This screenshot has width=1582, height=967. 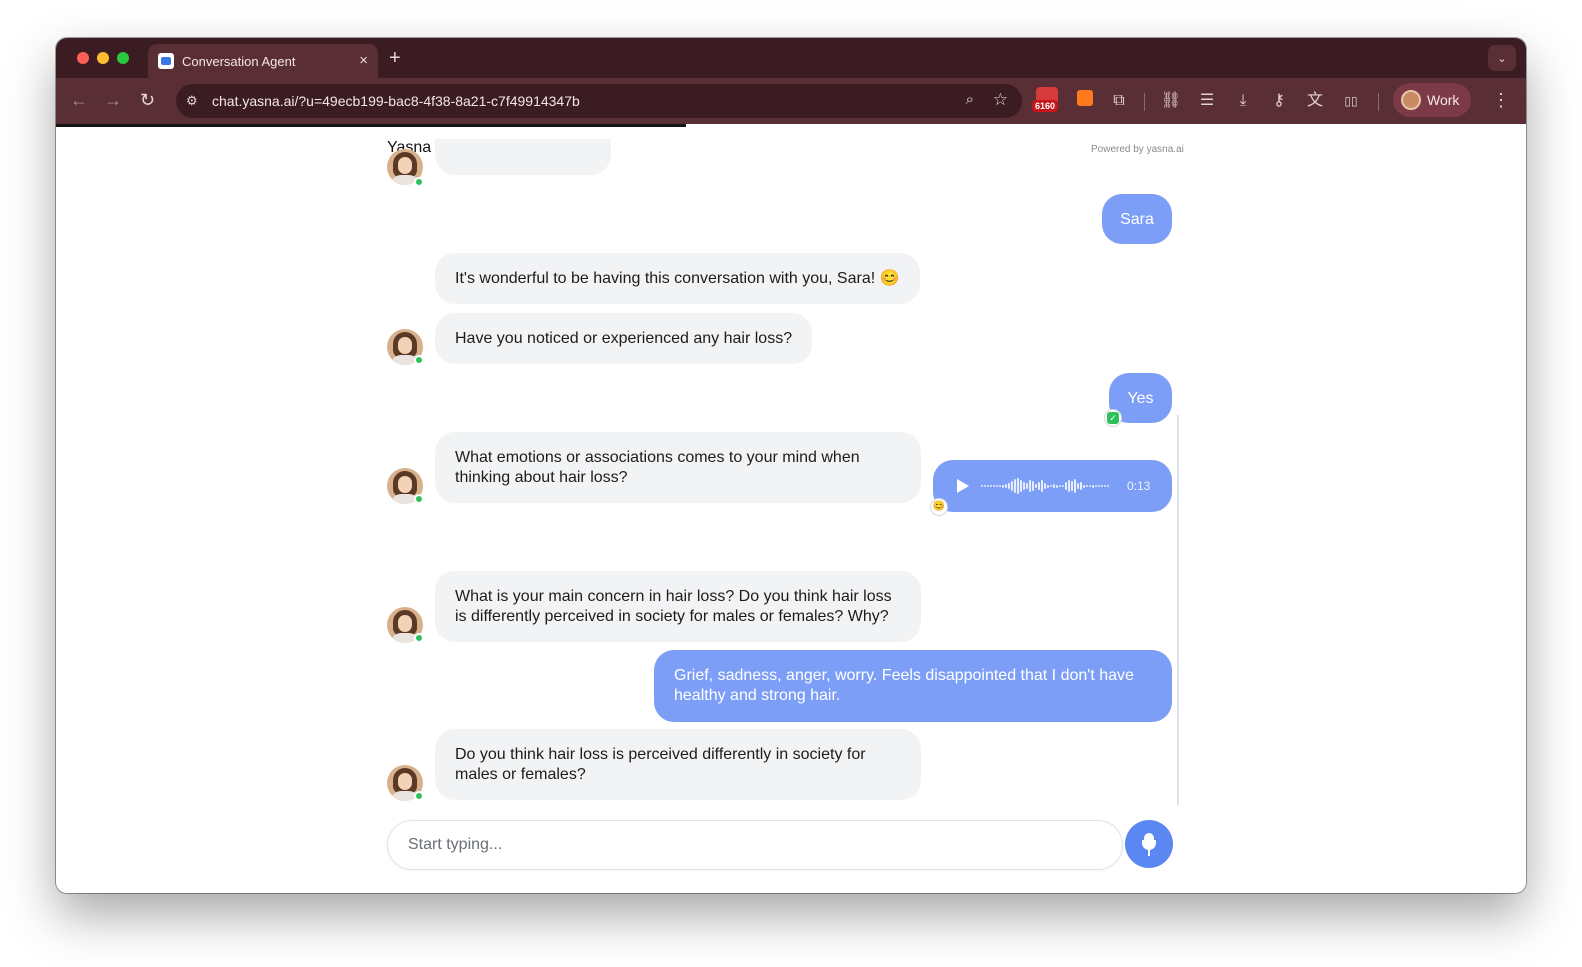 I want to click on microphone-button, so click(x=1149, y=844).